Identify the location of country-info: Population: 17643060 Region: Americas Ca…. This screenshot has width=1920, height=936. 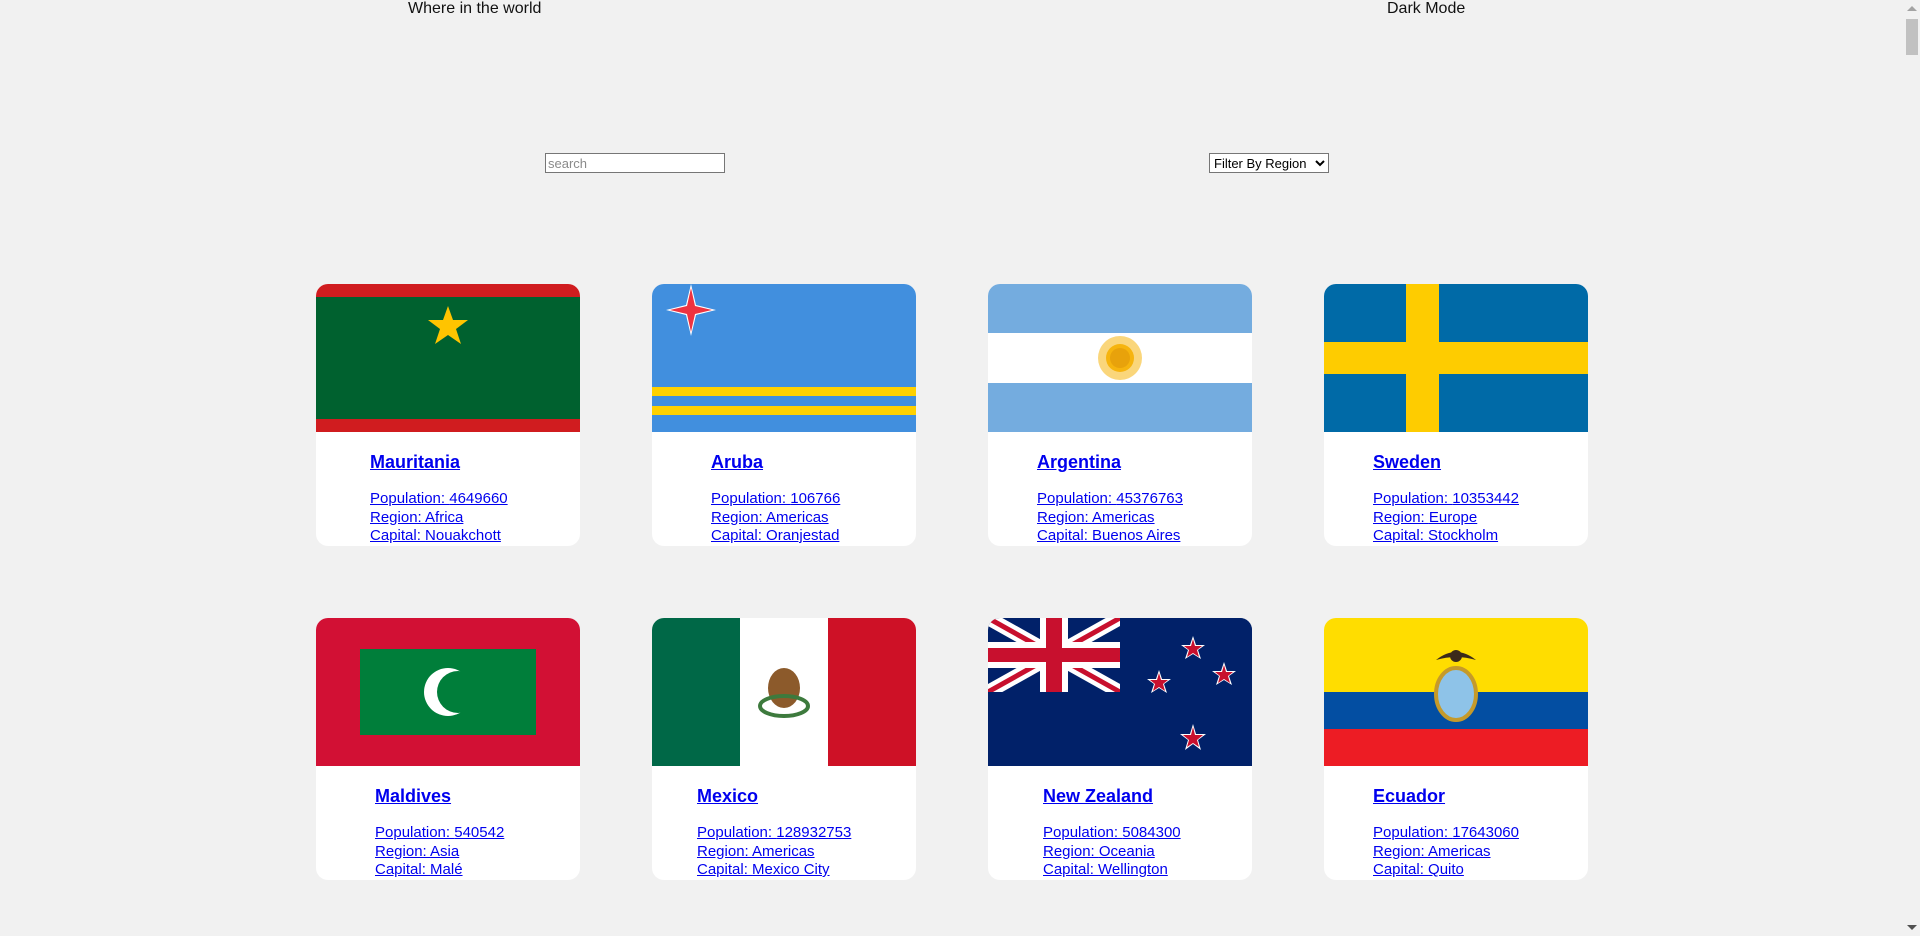
(1446, 852).